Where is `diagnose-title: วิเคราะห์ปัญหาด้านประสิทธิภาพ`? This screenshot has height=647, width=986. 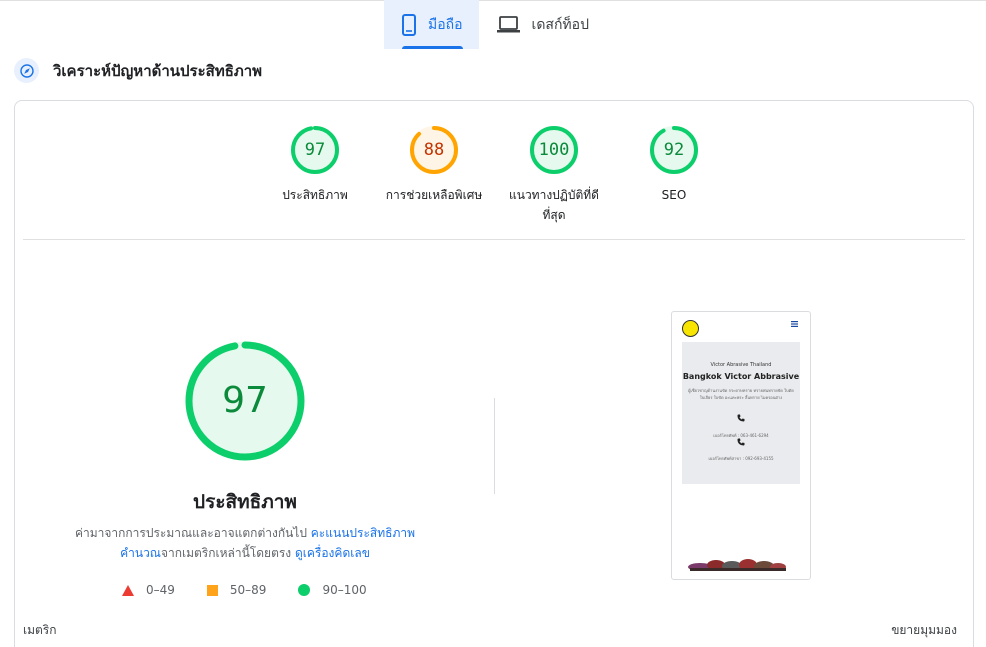 diagnose-title: วิเคราะห์ปัญหาด้านประสิทธิภาพ is located at coordinates (158, 70).